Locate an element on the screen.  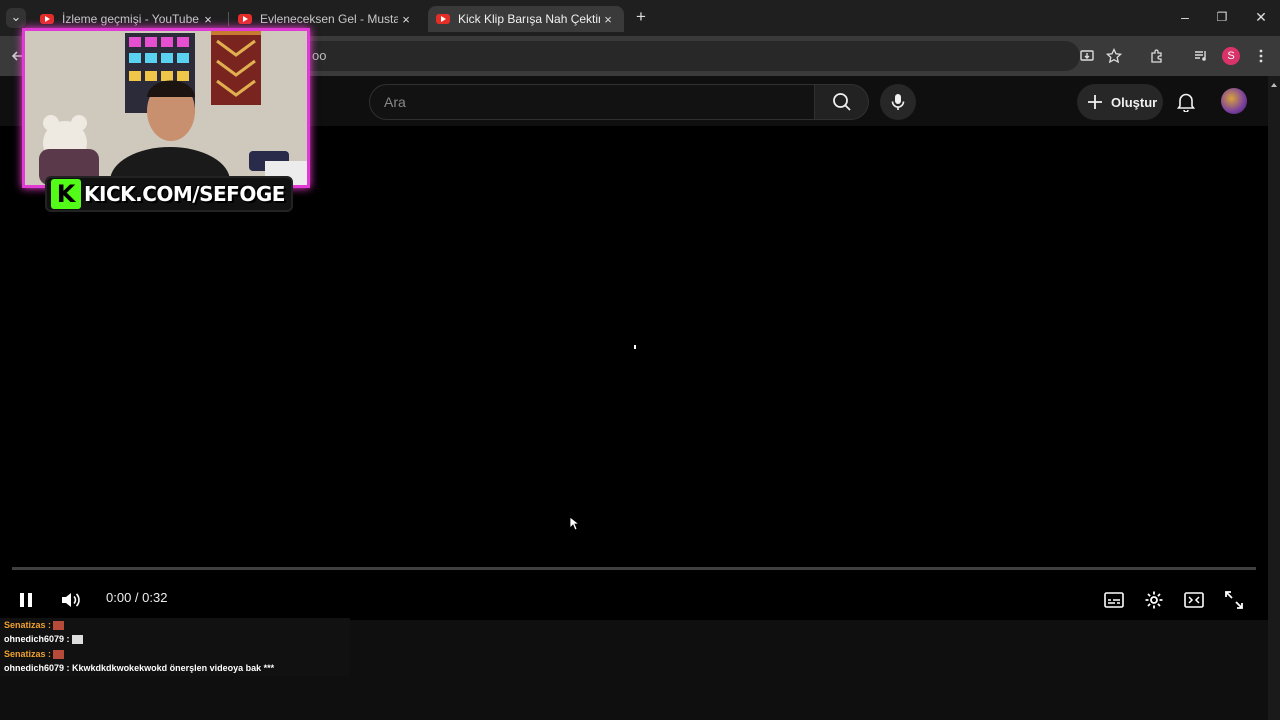
gear-icon is located at coordinates (1154, 600).